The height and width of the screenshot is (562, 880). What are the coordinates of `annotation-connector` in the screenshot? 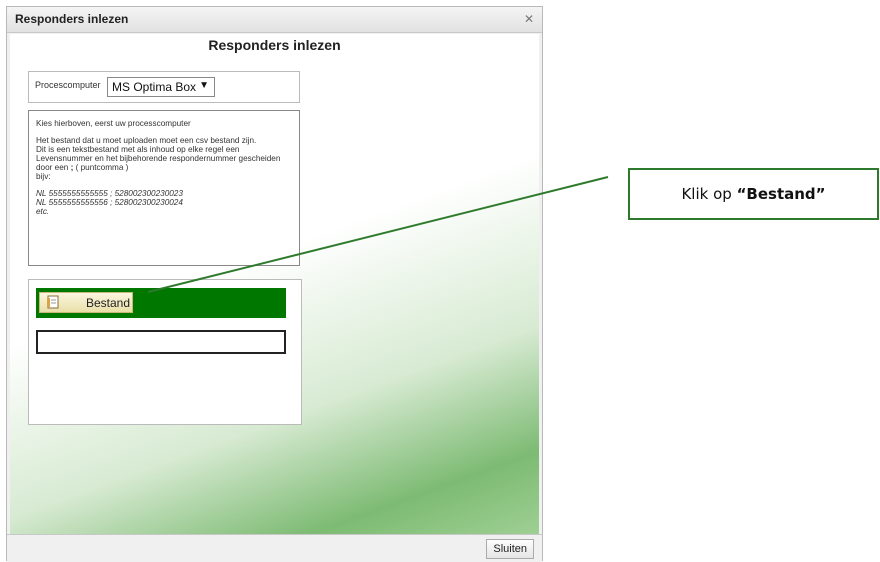 It's located at (378, 234).